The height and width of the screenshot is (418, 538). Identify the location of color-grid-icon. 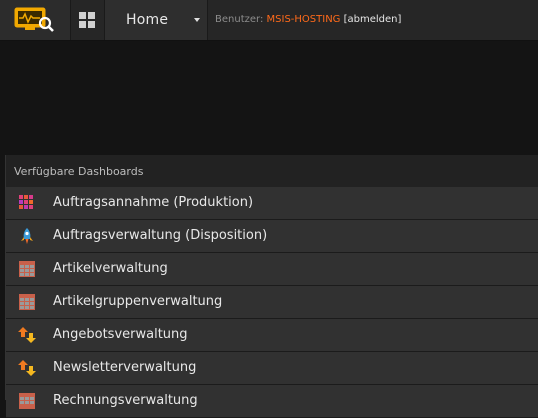
(26, 202).